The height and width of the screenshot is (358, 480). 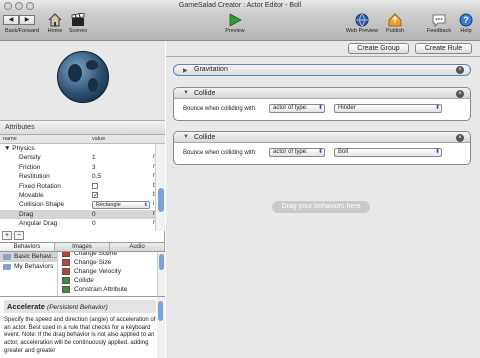 What do you see at coordinates (40, 186) in the screenshot?
I see `attribute-name: Fixed Rotation` at bounding box center [40, 186].